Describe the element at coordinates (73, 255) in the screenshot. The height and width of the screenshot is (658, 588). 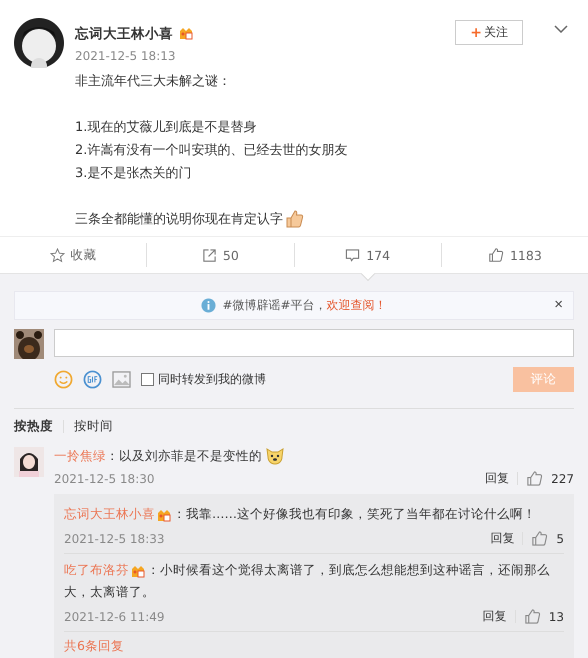
I see `action-button: 收藏` at that location.